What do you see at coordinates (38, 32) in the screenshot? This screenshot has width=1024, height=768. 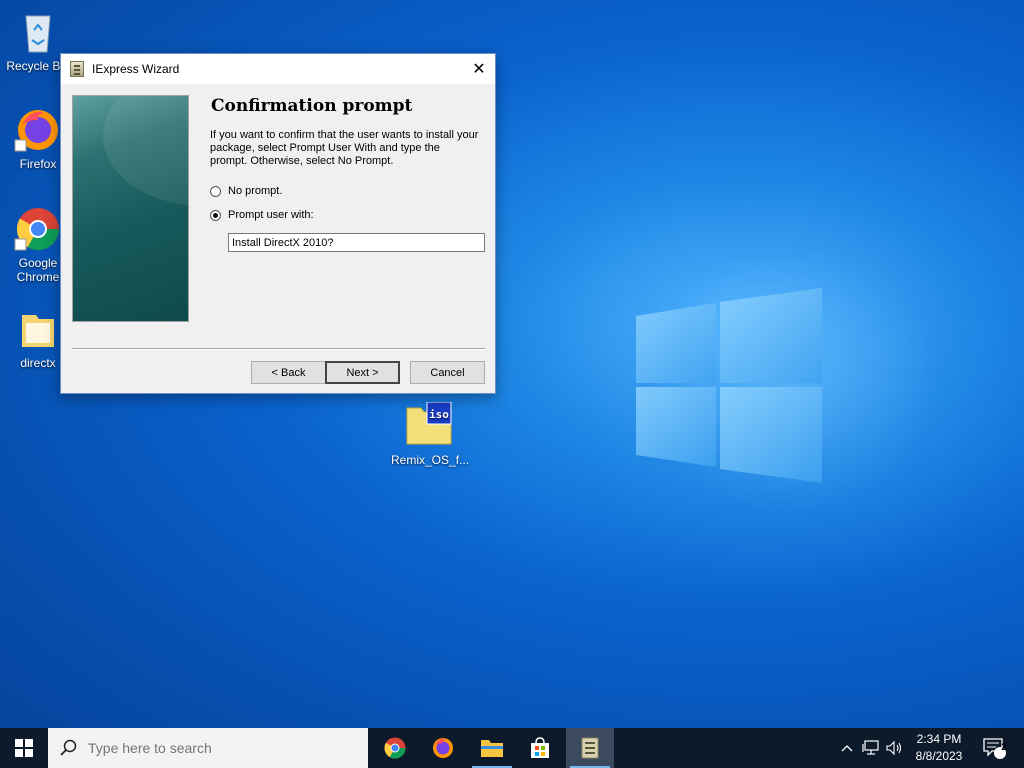 I see `recycle-bin-icon` at bounding box center [38, 32].